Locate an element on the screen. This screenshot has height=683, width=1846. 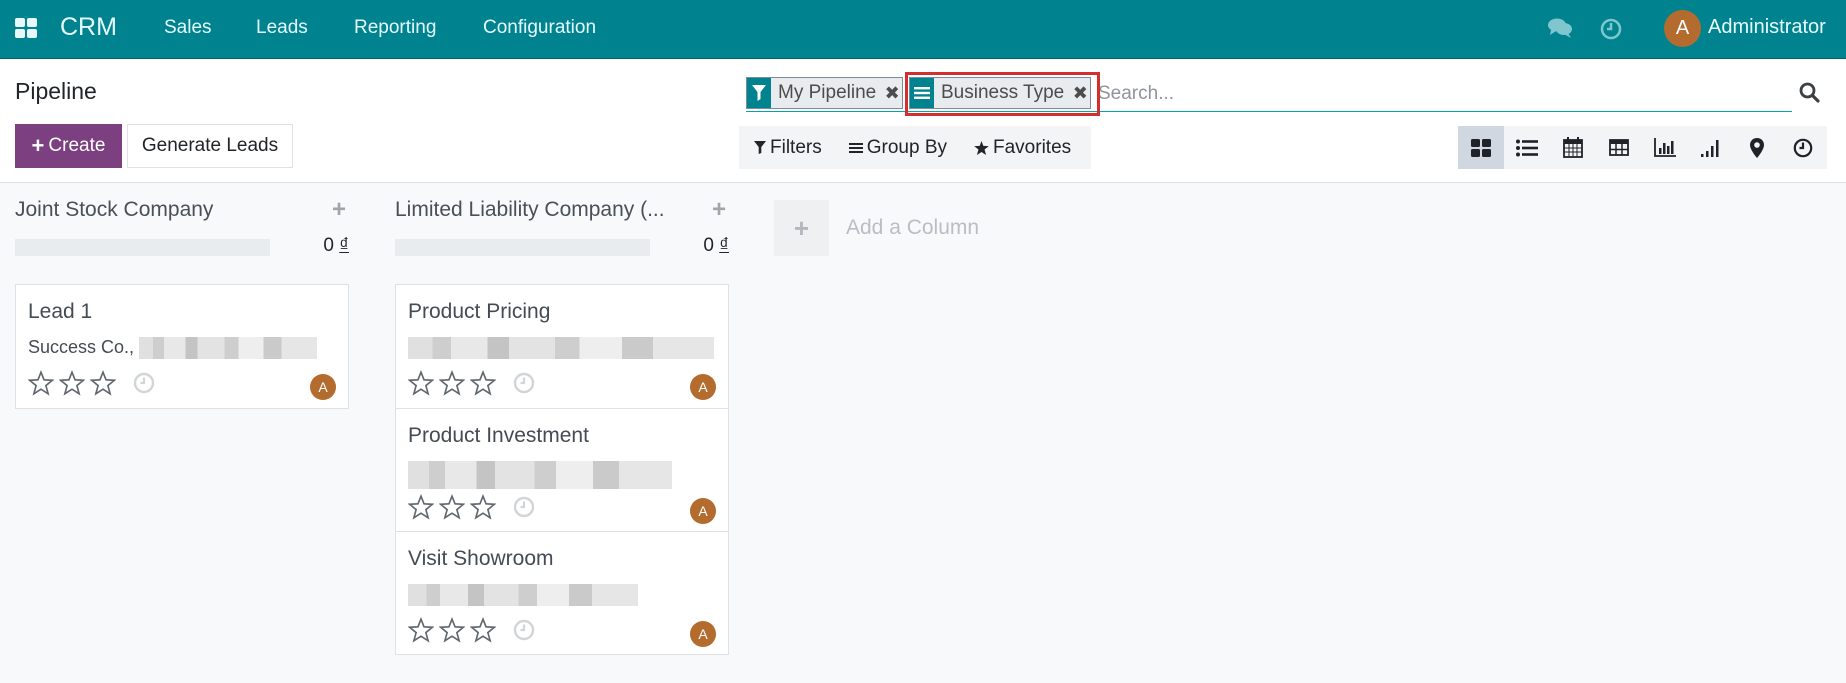
create-button: + Create is located at coordinates (68, 146).